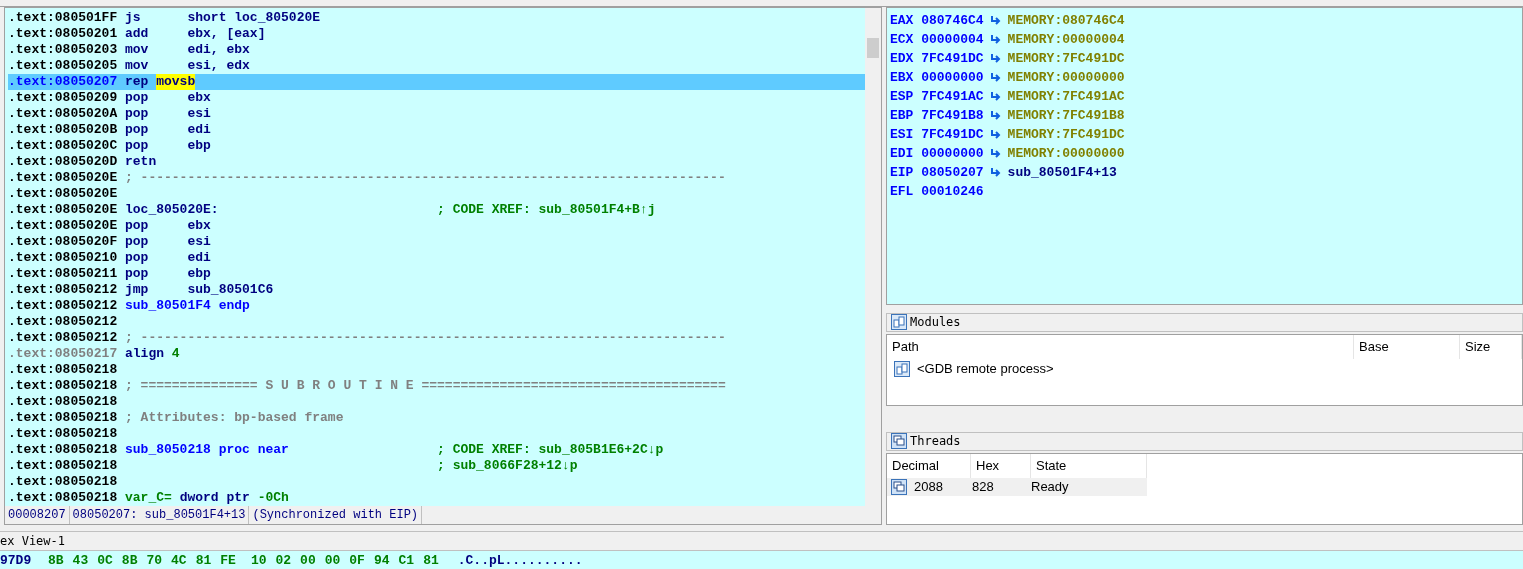  Describe the element at coordinates (1491, 347) in the screenshot. I see `column-header: Size` at that location.